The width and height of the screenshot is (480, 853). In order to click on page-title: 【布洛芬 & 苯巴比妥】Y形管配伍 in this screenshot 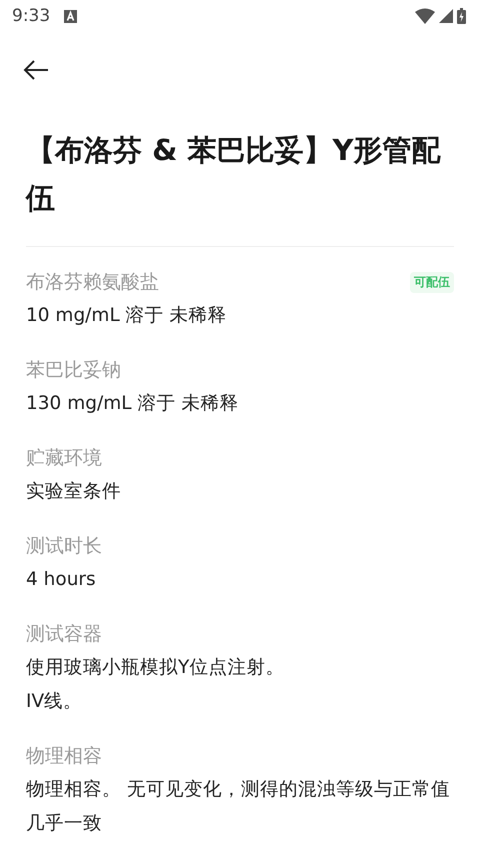, I will do `click(234, 174)`.